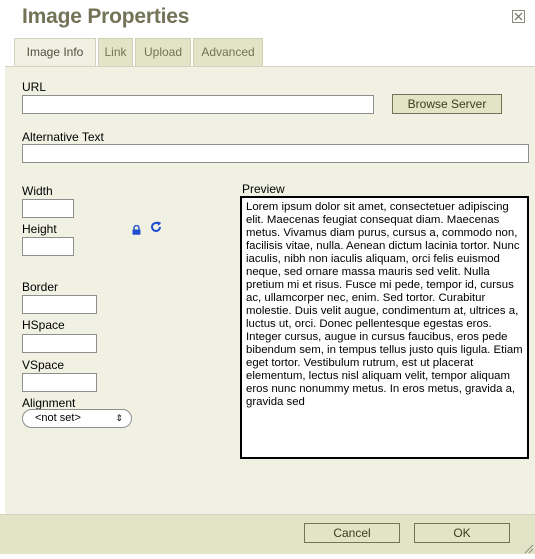 The width and height of the screenshot is (535, 559). Describe the element at coordinates (37, 191) in the screenshot. I see `width-label: Width` at that location.